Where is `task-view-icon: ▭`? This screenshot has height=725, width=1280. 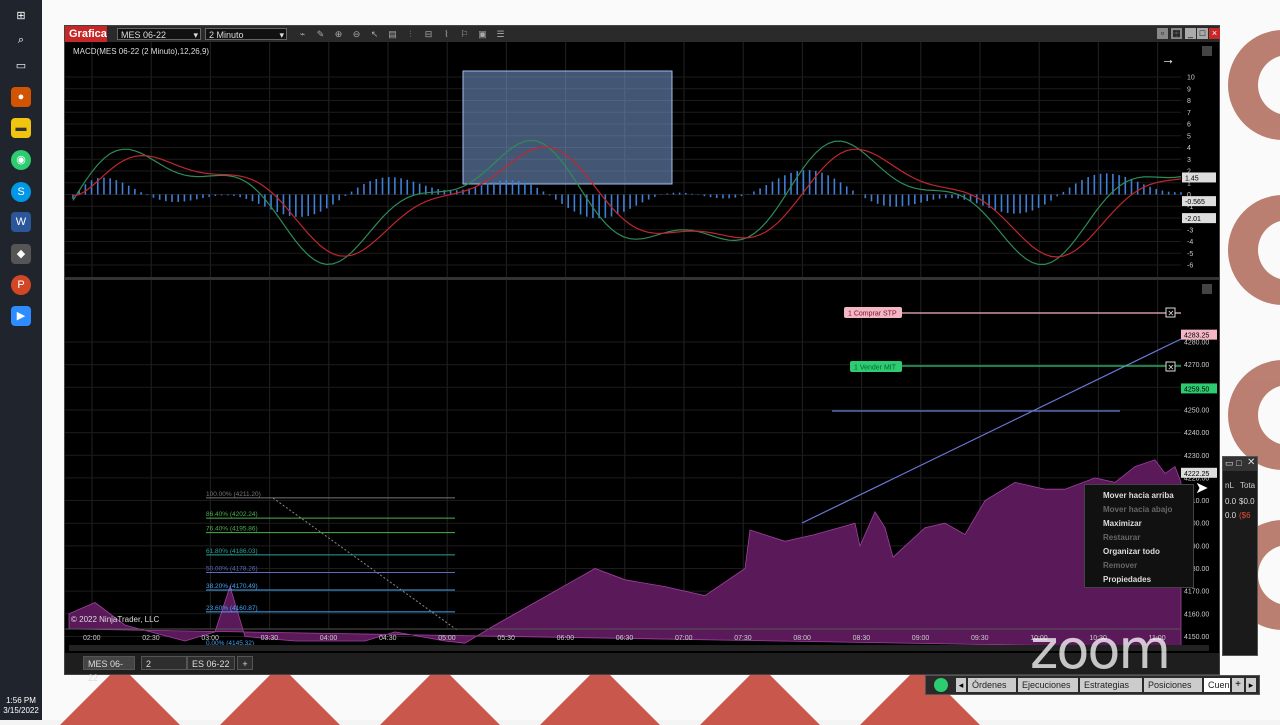 task-view-icon: ▭ is located at coordinates (21, 66).